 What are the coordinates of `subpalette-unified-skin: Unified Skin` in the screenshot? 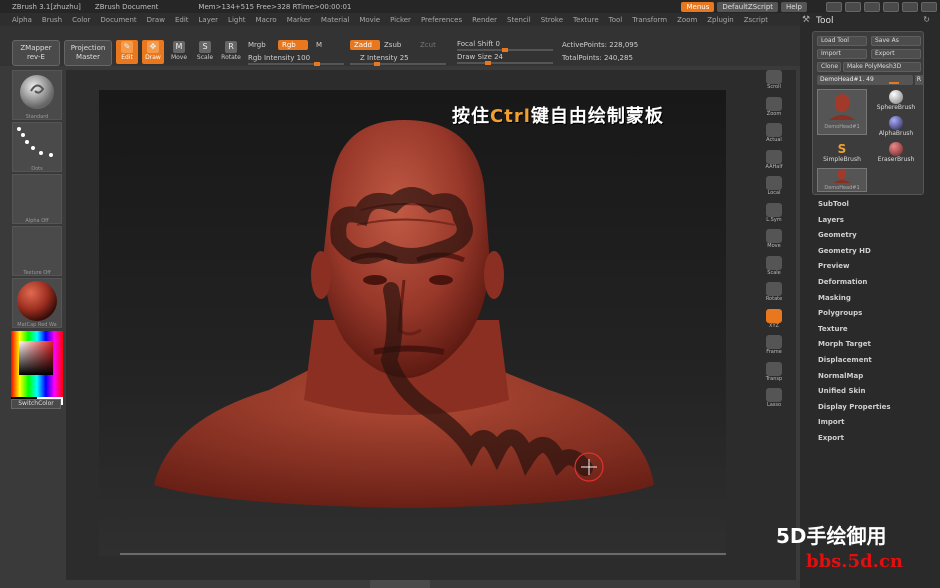 It's located at (842, 391).